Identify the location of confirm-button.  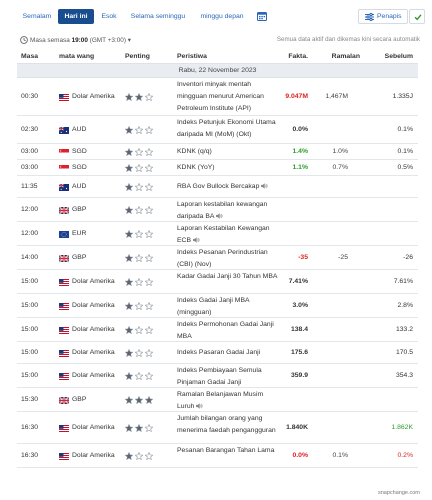
(417, 16).